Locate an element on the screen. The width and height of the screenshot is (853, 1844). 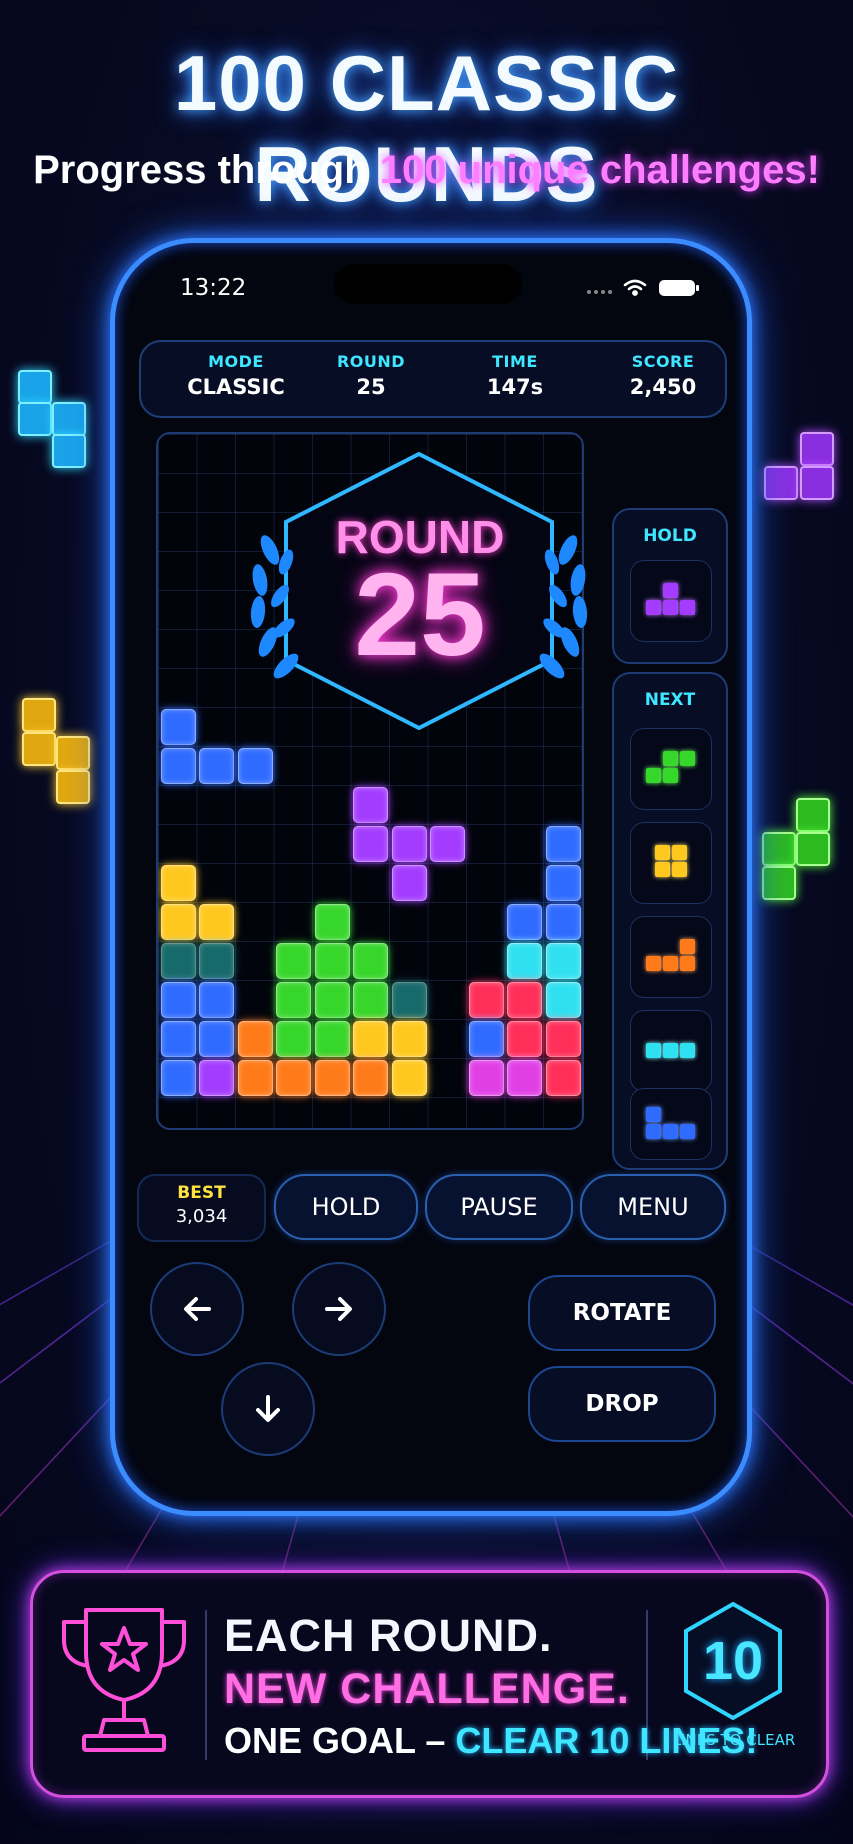
banner-line-3-part1: ONE GOAL – is located at coordinates (340, 1740).